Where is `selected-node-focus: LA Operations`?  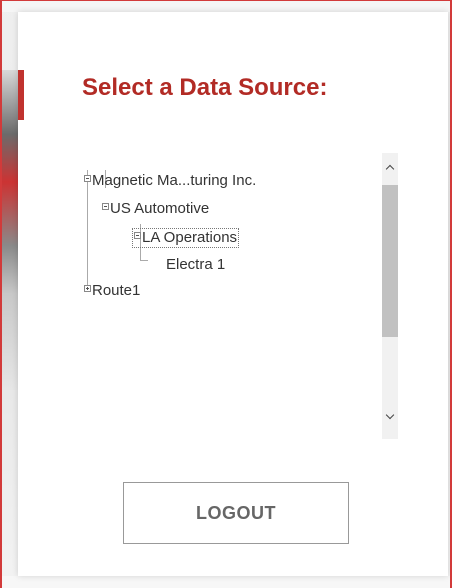
selected-node-focus: LA Operations is located at coordinates (186, 238).